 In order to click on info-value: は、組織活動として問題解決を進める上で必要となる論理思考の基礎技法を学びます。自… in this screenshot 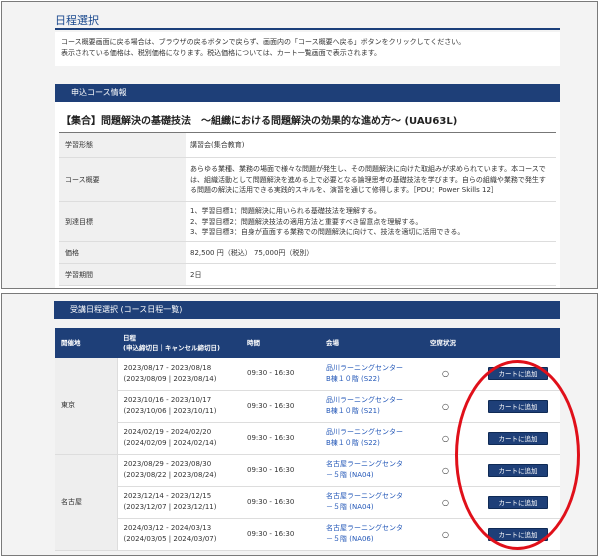, I will do `click(368, 179)`.